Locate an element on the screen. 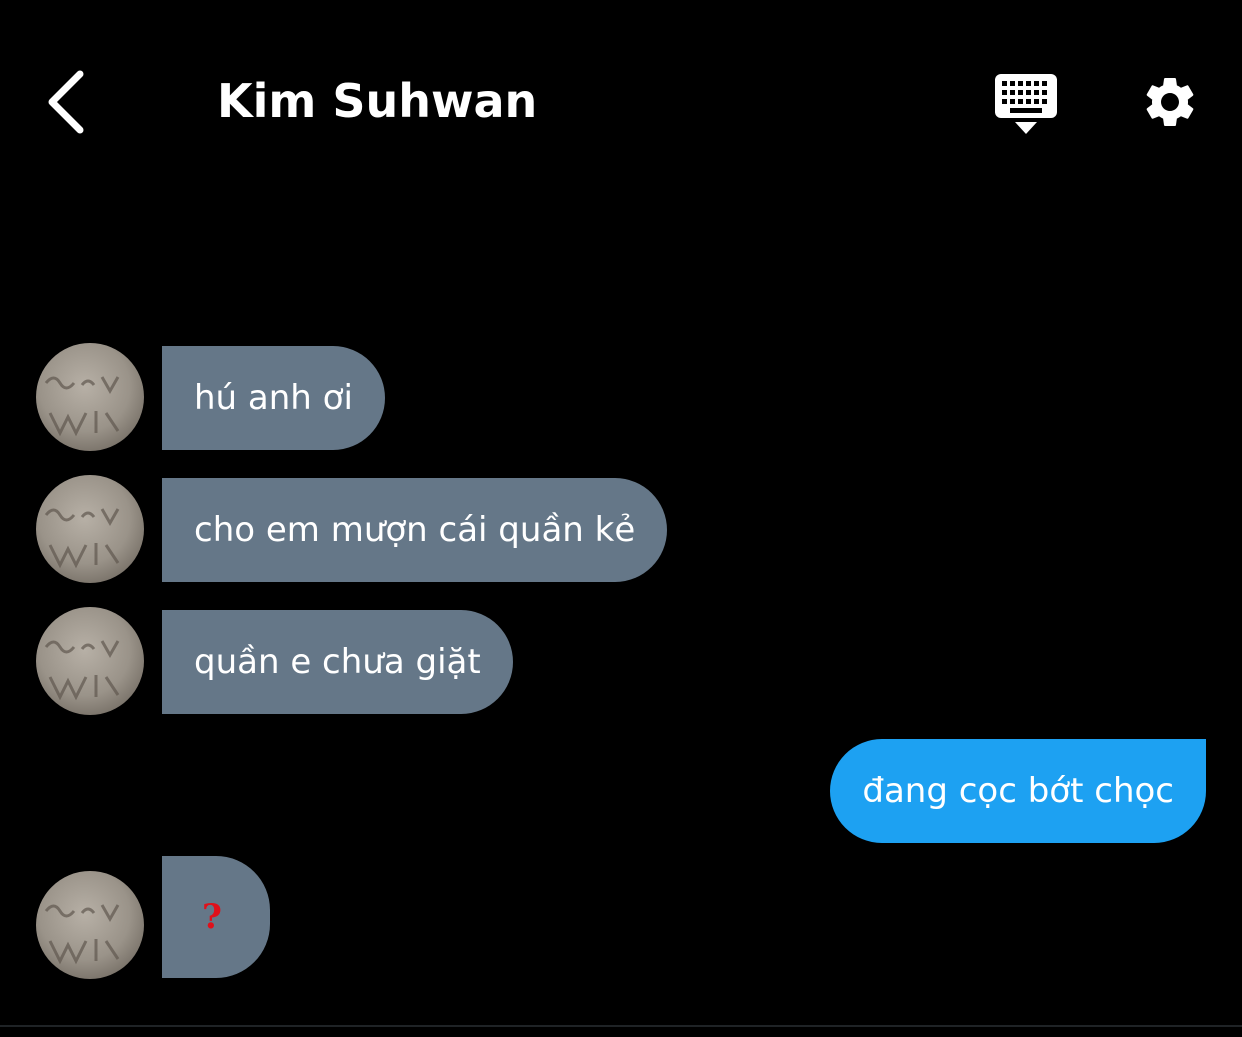  message-text: hú anh ơi is located at coordinates (273, 398).